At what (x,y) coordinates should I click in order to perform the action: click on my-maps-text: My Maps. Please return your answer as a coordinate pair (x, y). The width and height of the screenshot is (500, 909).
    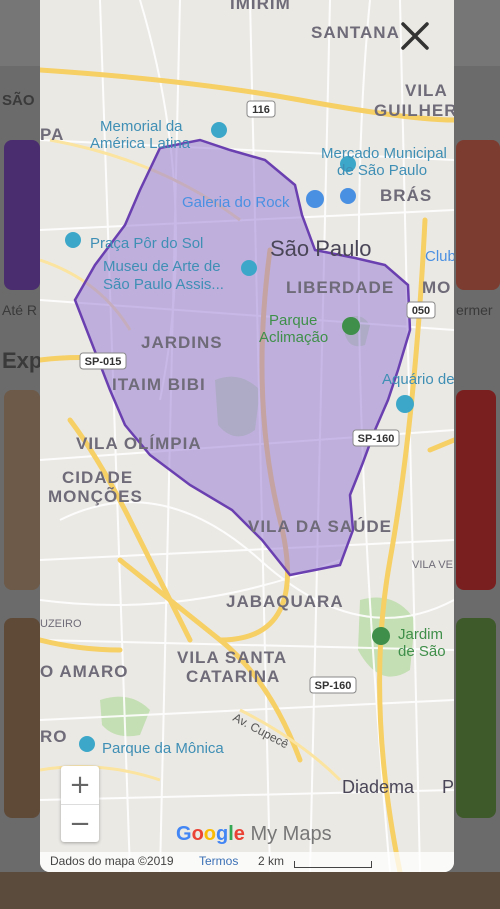
    Looking at the image, I should click on (291, 834).